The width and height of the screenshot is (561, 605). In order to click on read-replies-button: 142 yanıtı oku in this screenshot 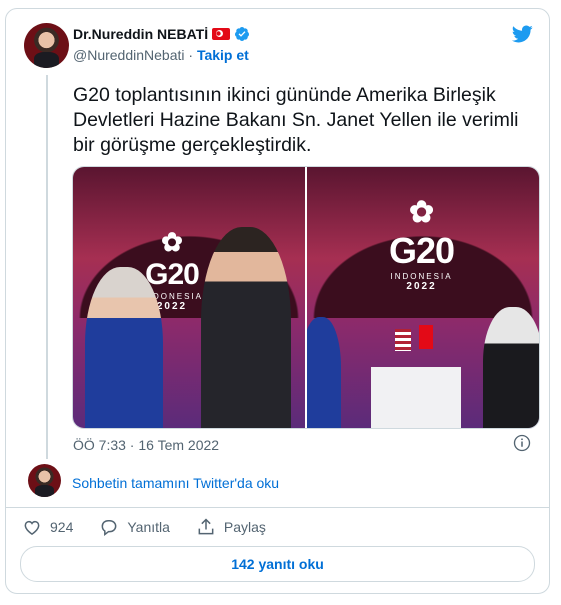, I will do `click(277, 564)`.